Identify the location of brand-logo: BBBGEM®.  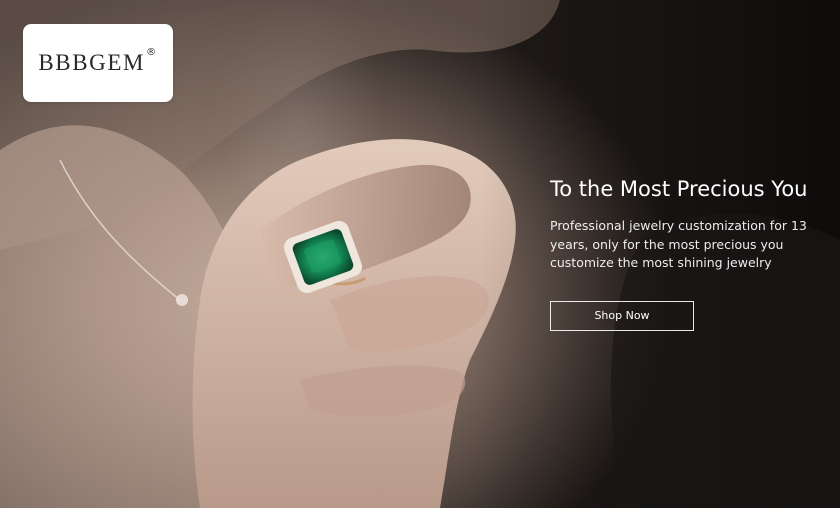
(98, 63).